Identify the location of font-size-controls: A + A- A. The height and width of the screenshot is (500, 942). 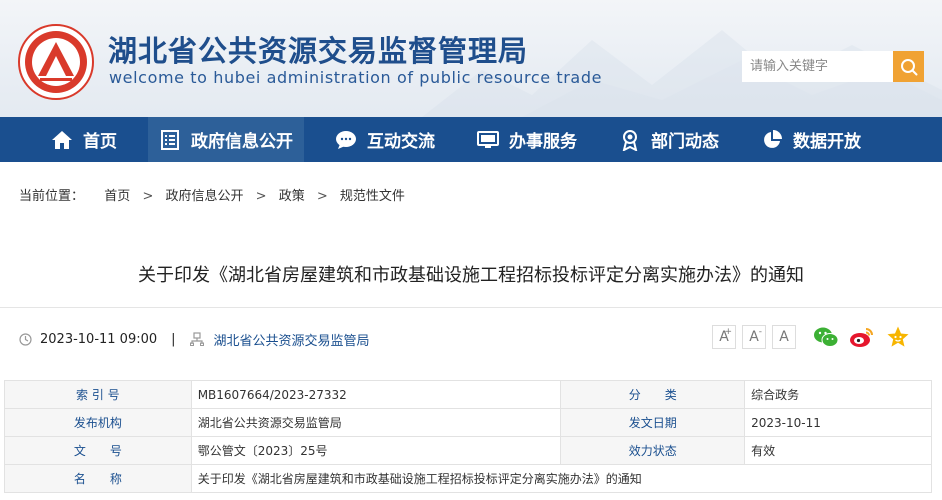
(757, 337).